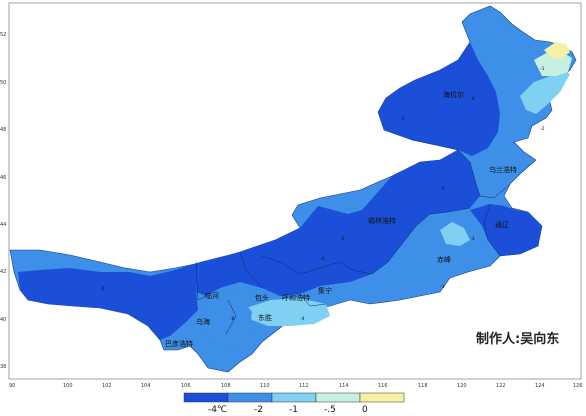  Describe the element at coordinates (382, 220) in the screenshot. I see `city-xilinhot: 锡林浩特` at that location.